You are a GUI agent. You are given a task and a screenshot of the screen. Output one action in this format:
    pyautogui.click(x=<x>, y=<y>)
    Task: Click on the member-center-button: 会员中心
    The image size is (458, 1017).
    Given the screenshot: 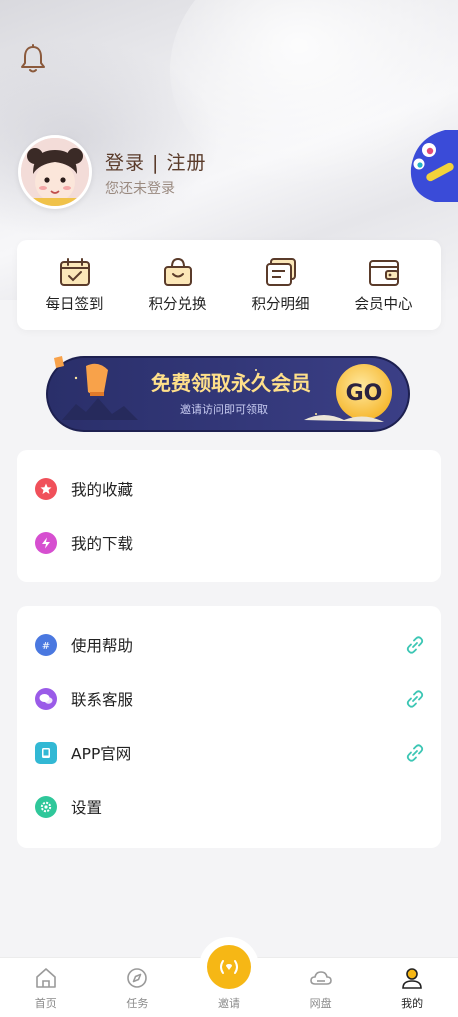 What is the action you would take?
    pyautogui.click(x=384, y=285)
    